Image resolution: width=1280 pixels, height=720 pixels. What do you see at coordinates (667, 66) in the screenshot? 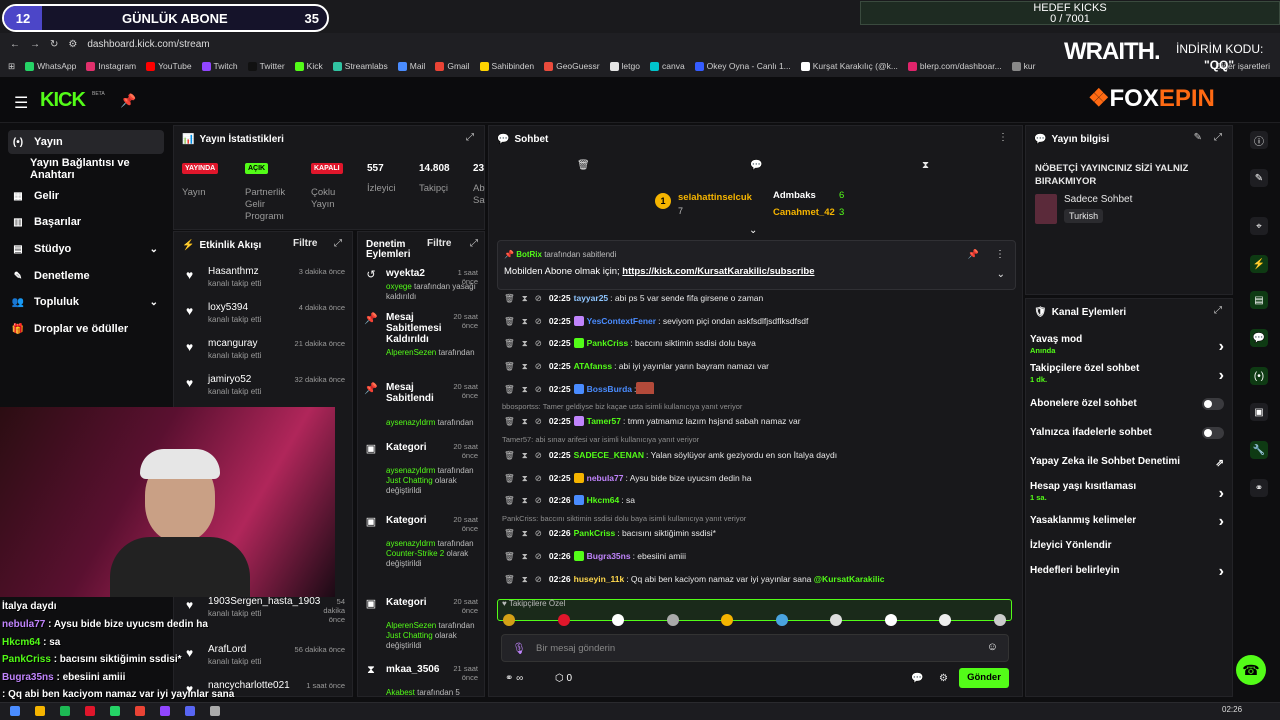
I see `bookmark-canva: canva` at bounding box center [667, 66].